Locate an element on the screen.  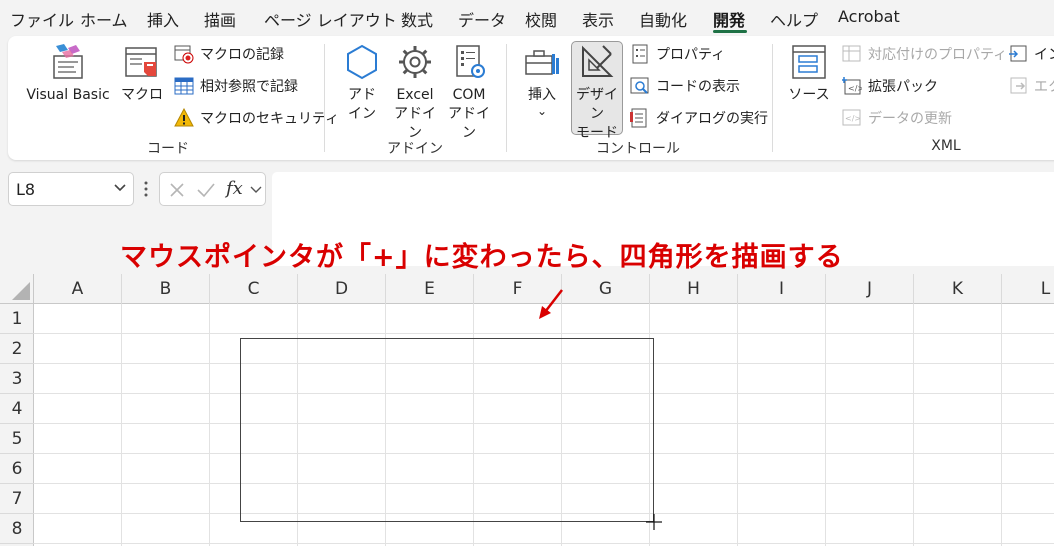
tab-view: 表示 is located at coordinates (598, 19).